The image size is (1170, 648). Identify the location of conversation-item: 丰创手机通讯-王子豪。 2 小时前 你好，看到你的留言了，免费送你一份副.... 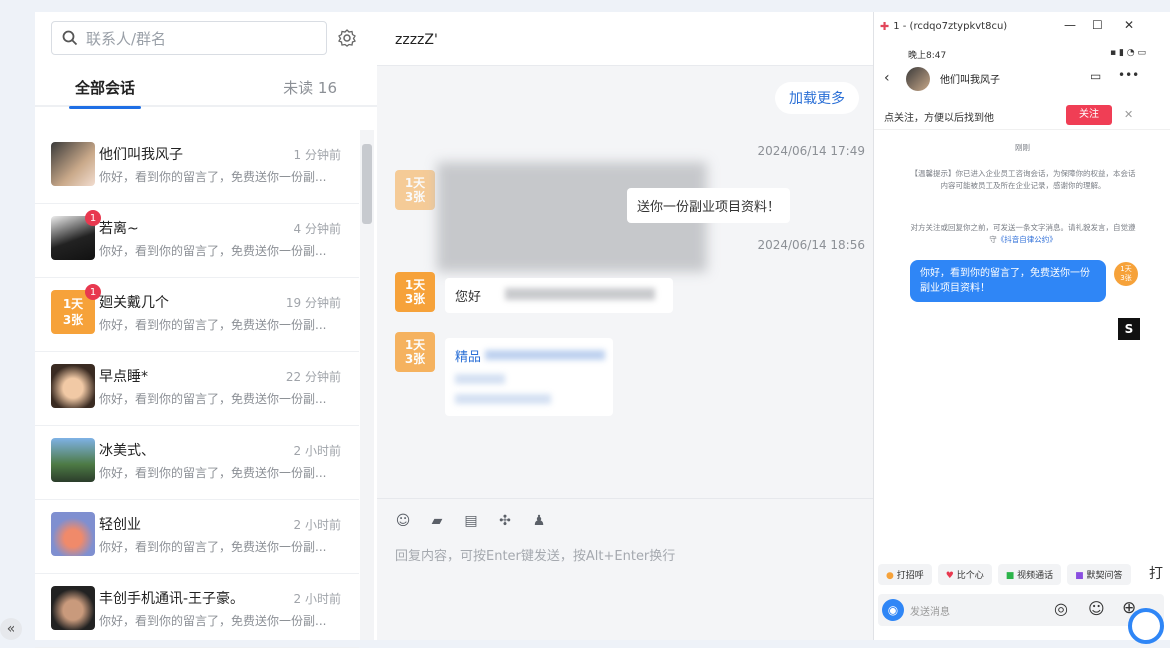
(197, 611).